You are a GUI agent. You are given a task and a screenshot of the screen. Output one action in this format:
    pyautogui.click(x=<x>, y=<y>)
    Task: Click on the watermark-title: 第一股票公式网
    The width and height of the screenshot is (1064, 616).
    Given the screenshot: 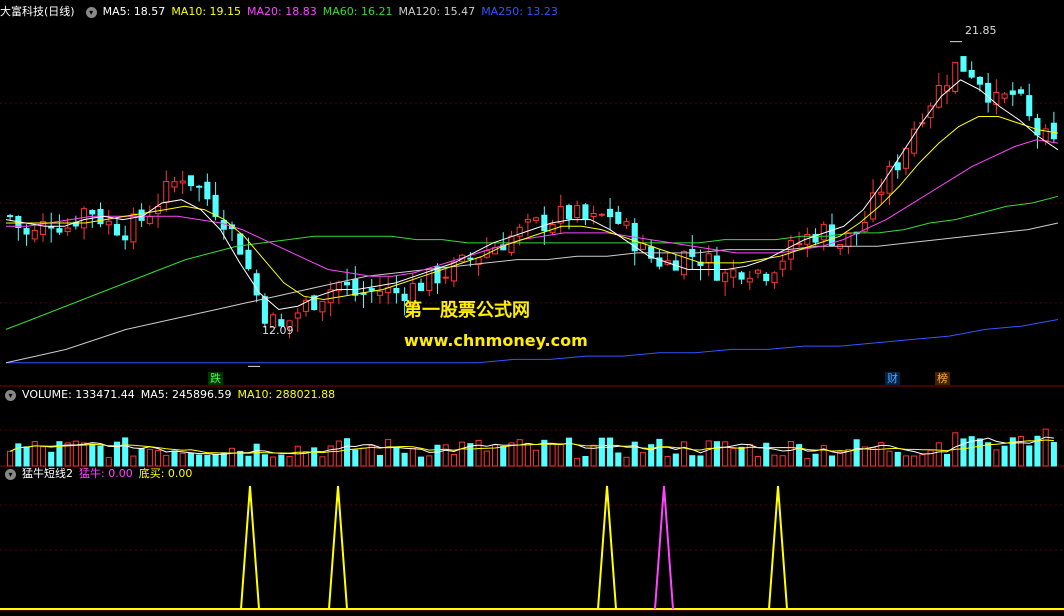 What is the action you would take?
    pyautogui.click(x=467, y=310)
    